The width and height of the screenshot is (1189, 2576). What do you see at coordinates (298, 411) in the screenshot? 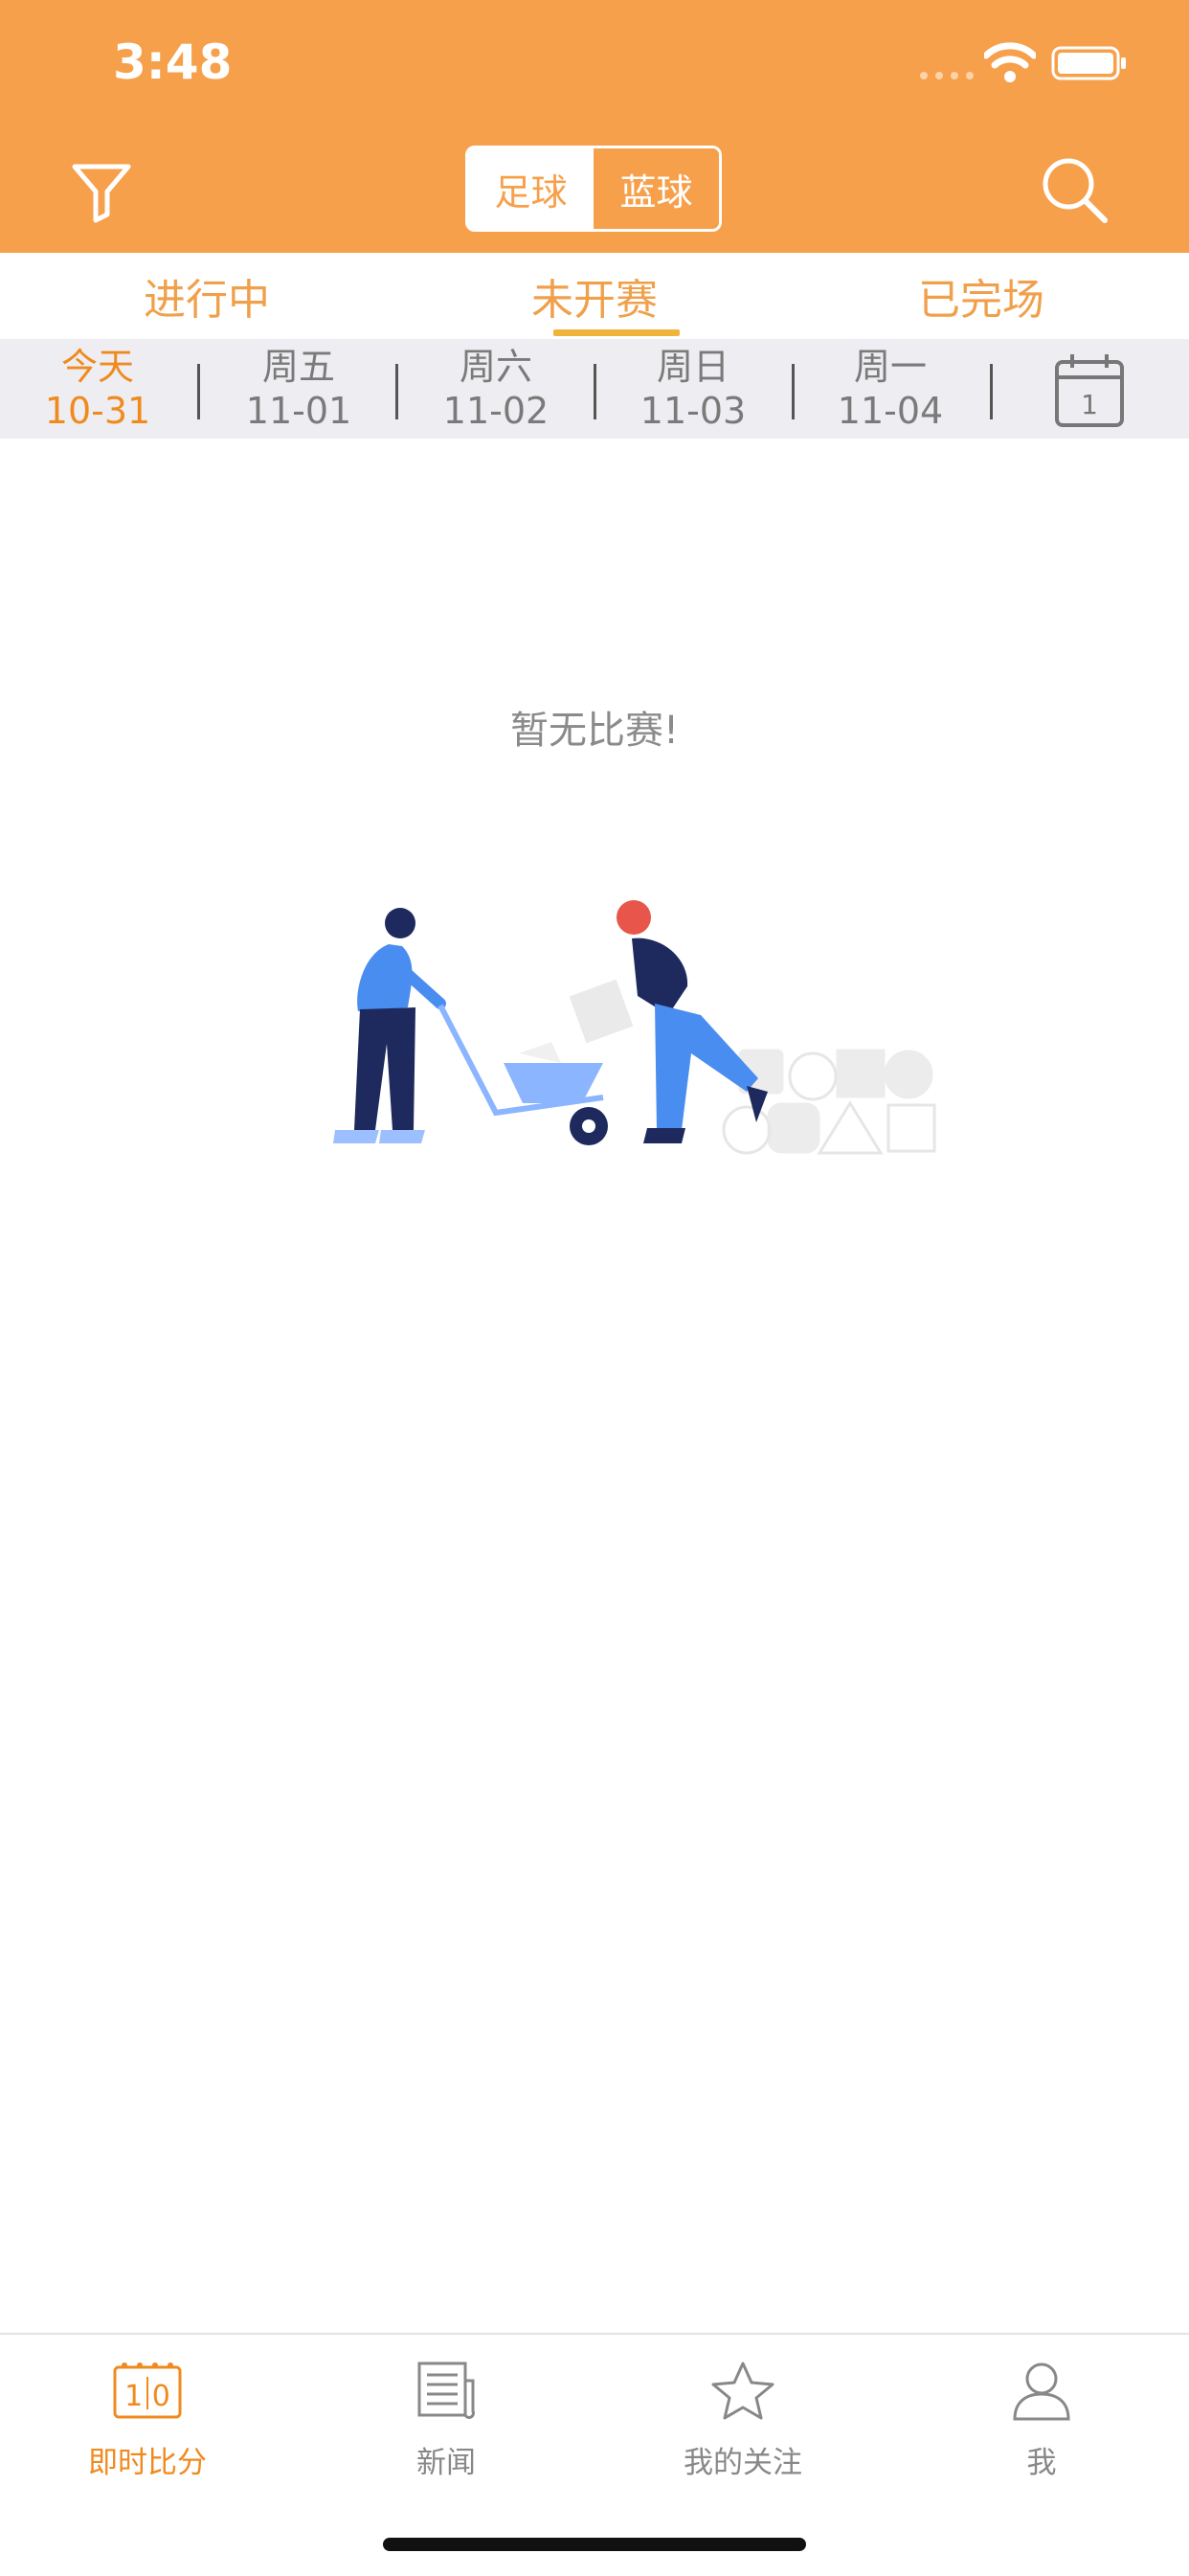
I see `date-value: 11-01` at bounding box center [298, 411].